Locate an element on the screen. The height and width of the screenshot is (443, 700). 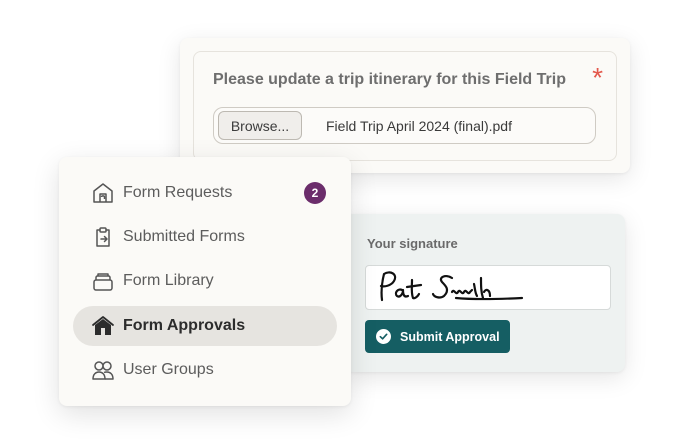
sidebar-item-label: Form Approvals is located at coordinates (184, 325).